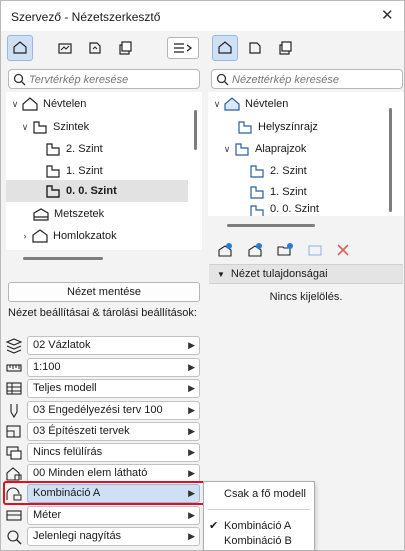 The width and height of the screenshot is (405, 551). I want to click on chevron-right-icon: ›, so click(25, 236).